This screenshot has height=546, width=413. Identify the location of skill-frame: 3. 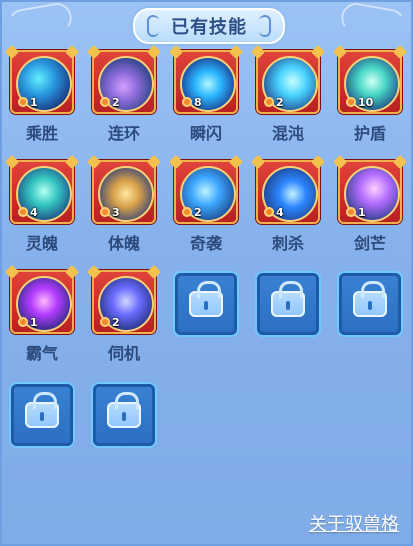
(124, 192).